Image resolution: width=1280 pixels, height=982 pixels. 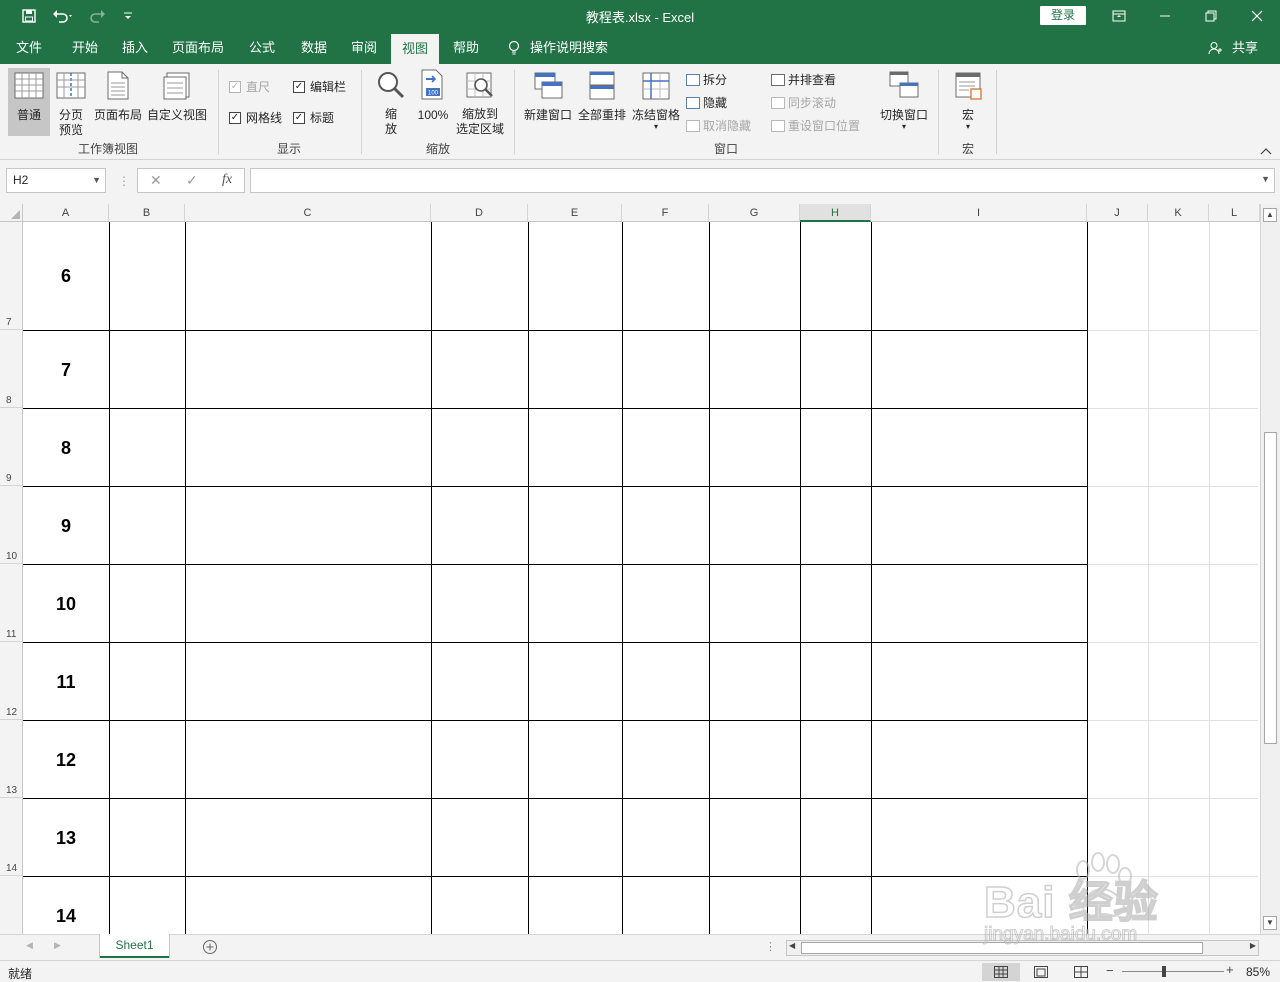 What do you see at coordinates (198, 48) in the screenshot?
I see `tab-page-layout: 页面布局` at bounding box center [198, 48].